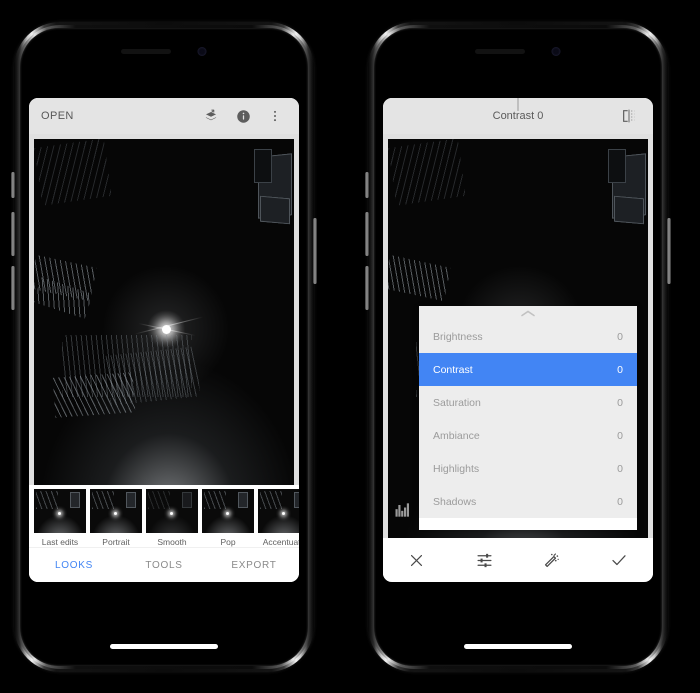 This screenshot has height=693, width=700. I want to click on list-item: Pop, so click(228, 518).